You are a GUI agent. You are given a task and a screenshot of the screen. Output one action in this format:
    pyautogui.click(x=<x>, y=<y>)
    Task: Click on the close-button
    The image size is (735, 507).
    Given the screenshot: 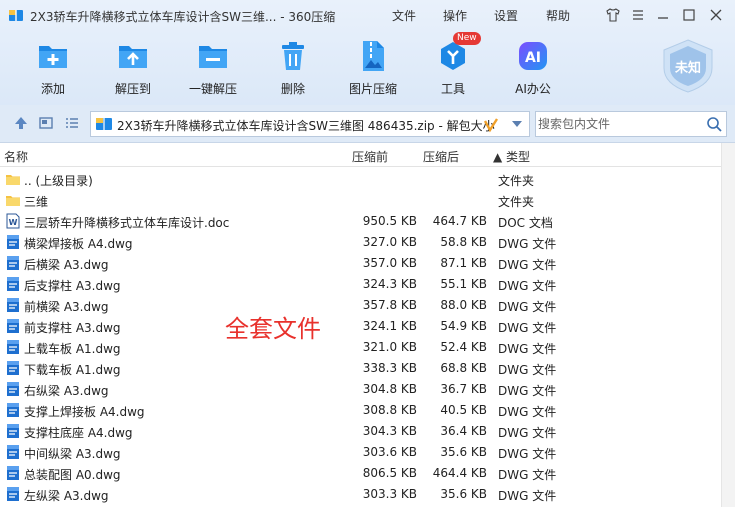 What is the action you would take?
    pyautogui.click(x=716, y=15)
    